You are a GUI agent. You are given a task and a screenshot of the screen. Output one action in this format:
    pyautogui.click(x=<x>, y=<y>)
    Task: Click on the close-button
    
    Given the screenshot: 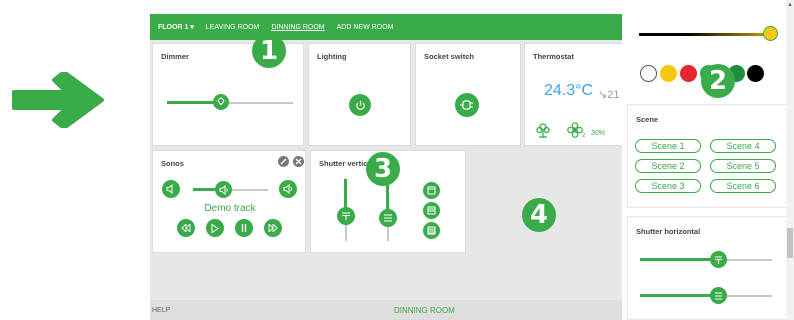 What is the action you would take?
    pyautogui.click(x=298, y=161)
    